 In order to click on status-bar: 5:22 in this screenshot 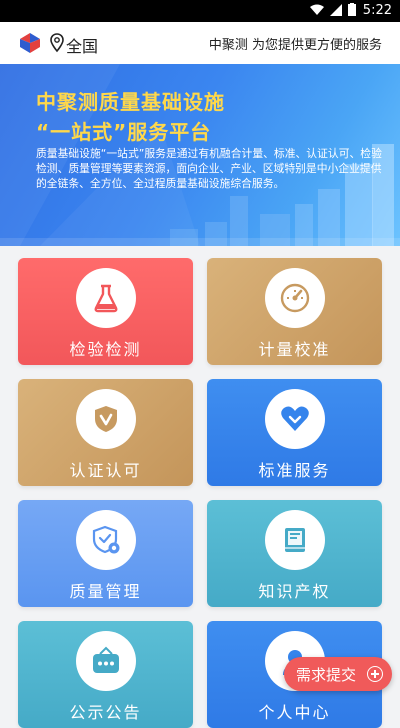, I will do `click(200, 11)`.